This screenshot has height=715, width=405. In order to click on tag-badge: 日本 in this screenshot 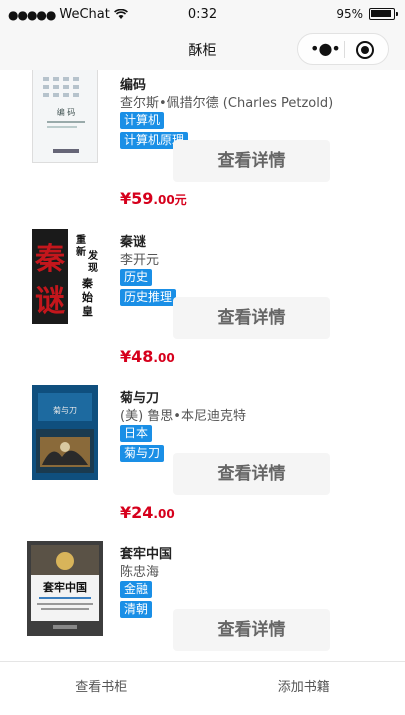, I will do `click(136, 433)`.